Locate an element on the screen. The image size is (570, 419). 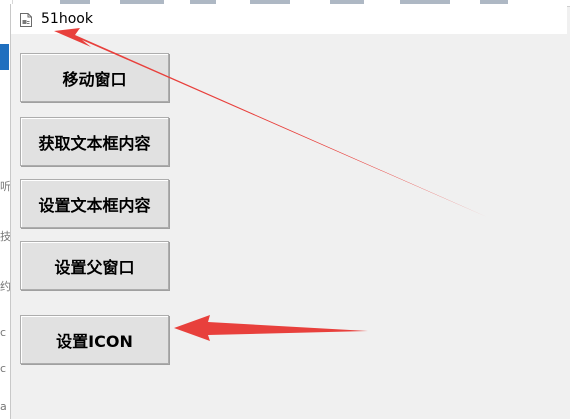
set-parent-window-button: 设置父窗口 is located at coordinates (94, 265).